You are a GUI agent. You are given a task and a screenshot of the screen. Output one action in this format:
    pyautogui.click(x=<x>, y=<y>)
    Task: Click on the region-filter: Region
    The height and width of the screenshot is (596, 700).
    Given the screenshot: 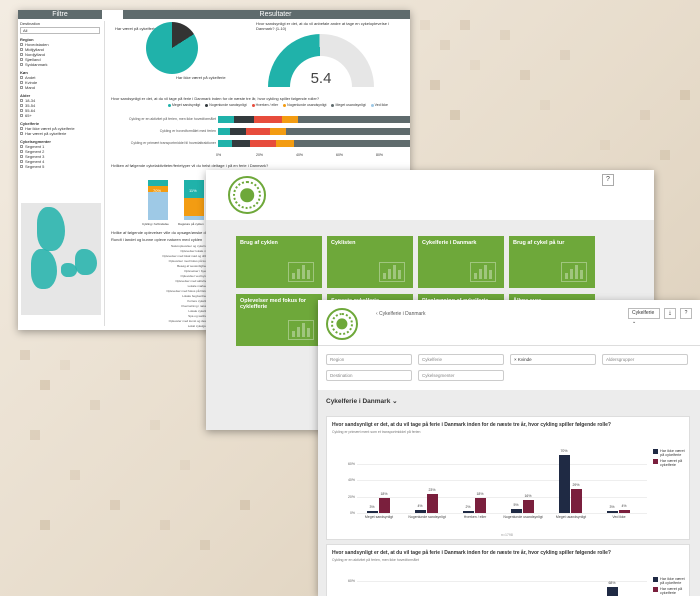 What is the action you would take?
    pyautogui.click(x=369, y=359)
    